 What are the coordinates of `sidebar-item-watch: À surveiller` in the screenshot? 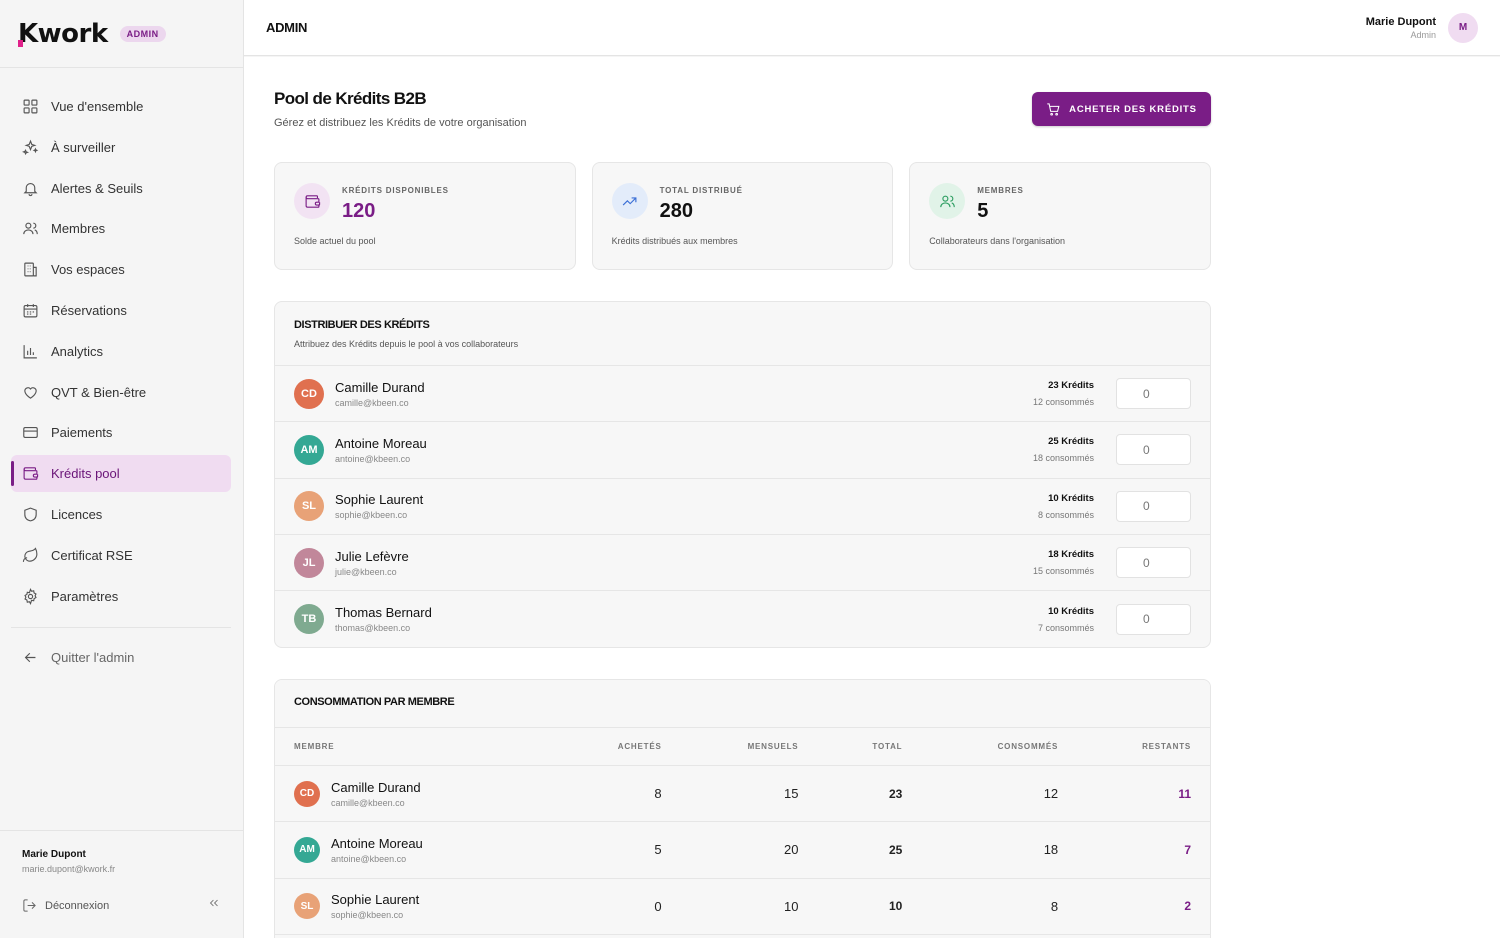 It's located at (121, 147).